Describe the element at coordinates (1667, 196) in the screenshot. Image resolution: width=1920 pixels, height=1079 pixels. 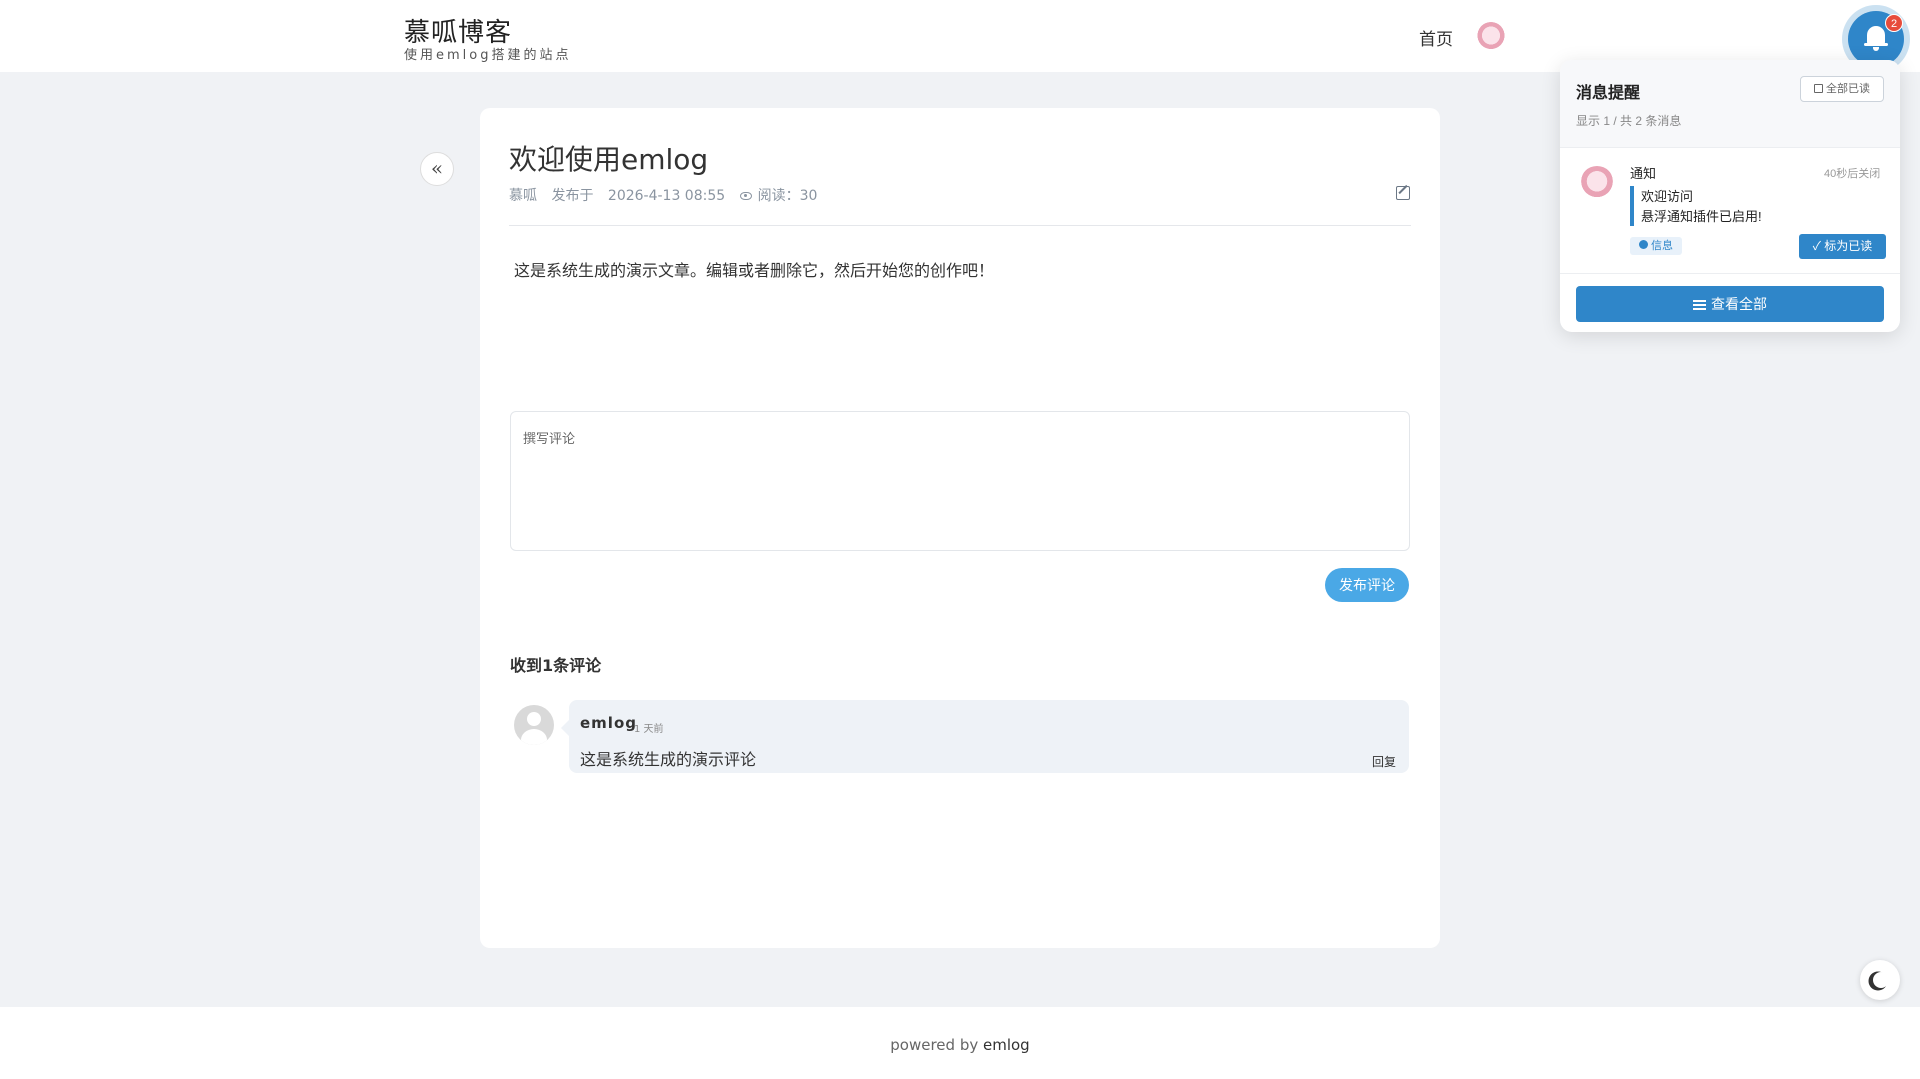
I see `notification-message-line1: 欢迎访问` at that location.